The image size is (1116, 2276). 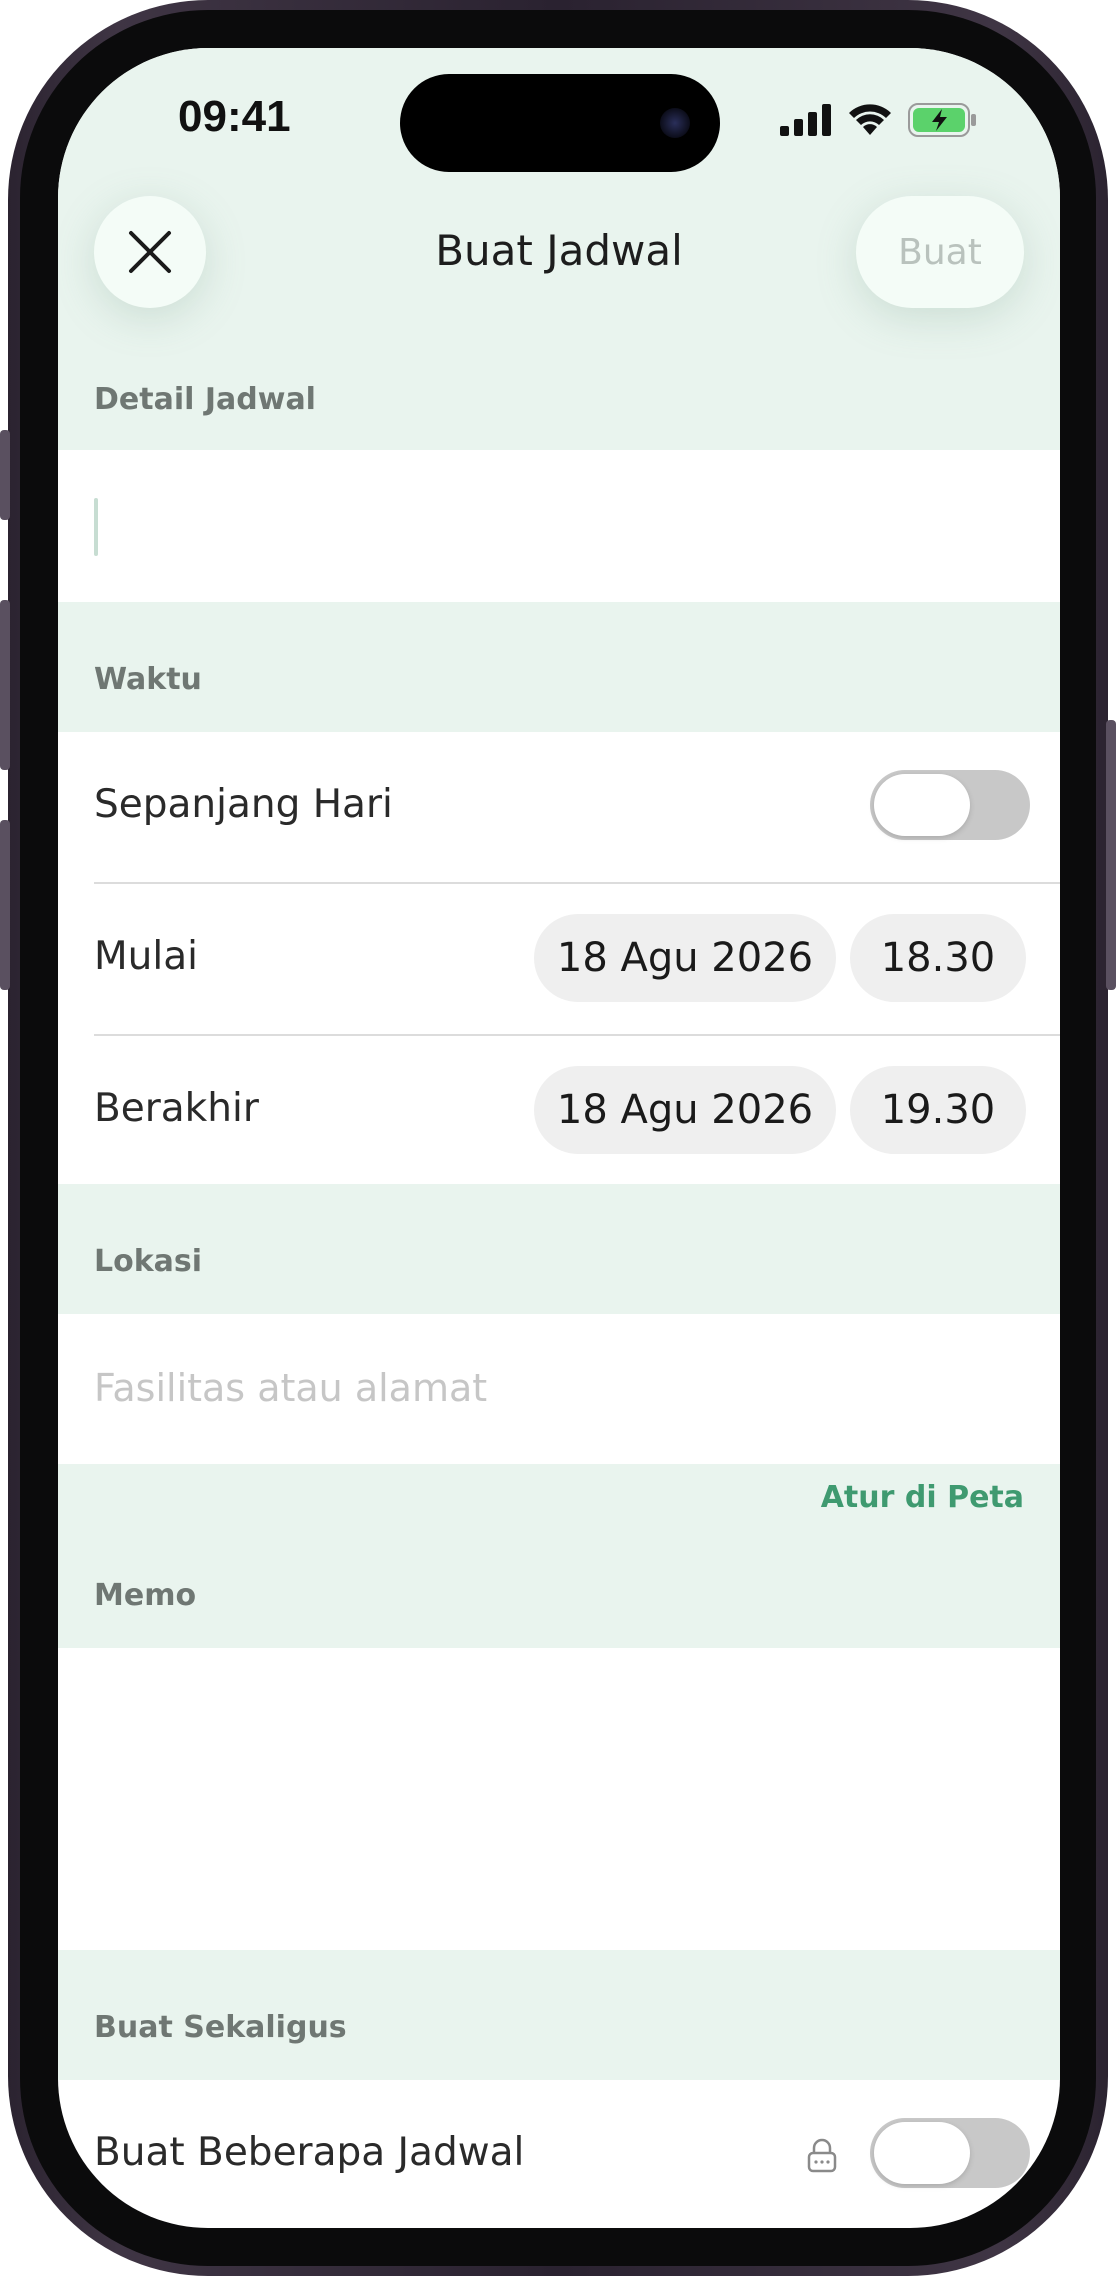 I want to click on set-on-map-link: Atur di Peta, so click(x=922, y=1497).